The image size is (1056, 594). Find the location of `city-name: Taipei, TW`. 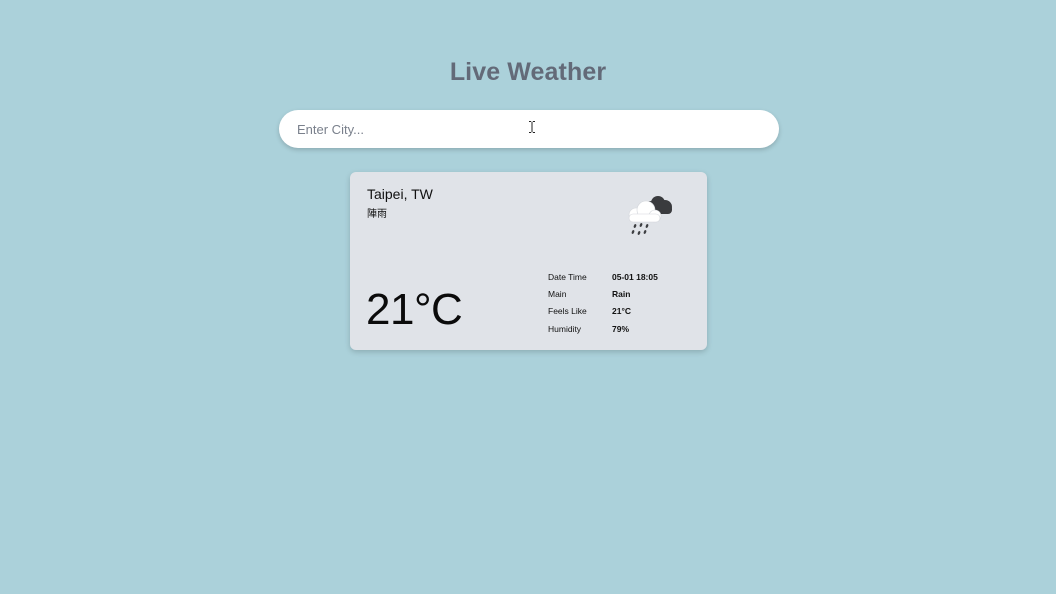

city-name: Taipei, TW is located at coordinates (400, 194).